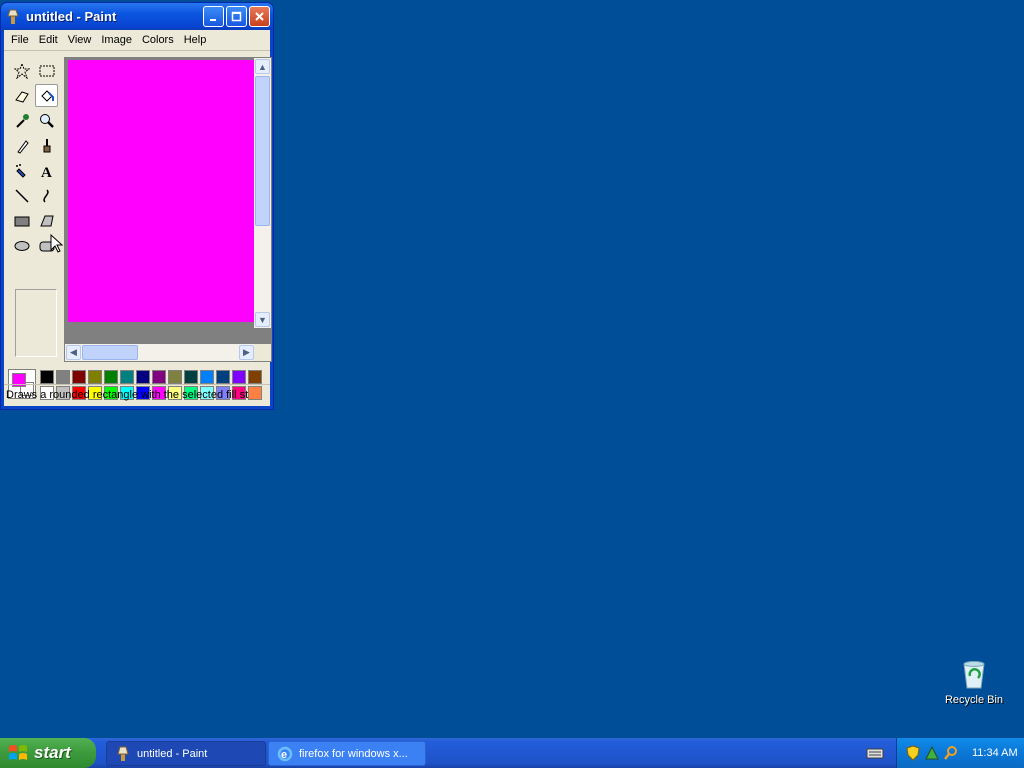 The image size is (1024, 768). I want to click on scroll-right-arrow: ▶, so click(246, 352).